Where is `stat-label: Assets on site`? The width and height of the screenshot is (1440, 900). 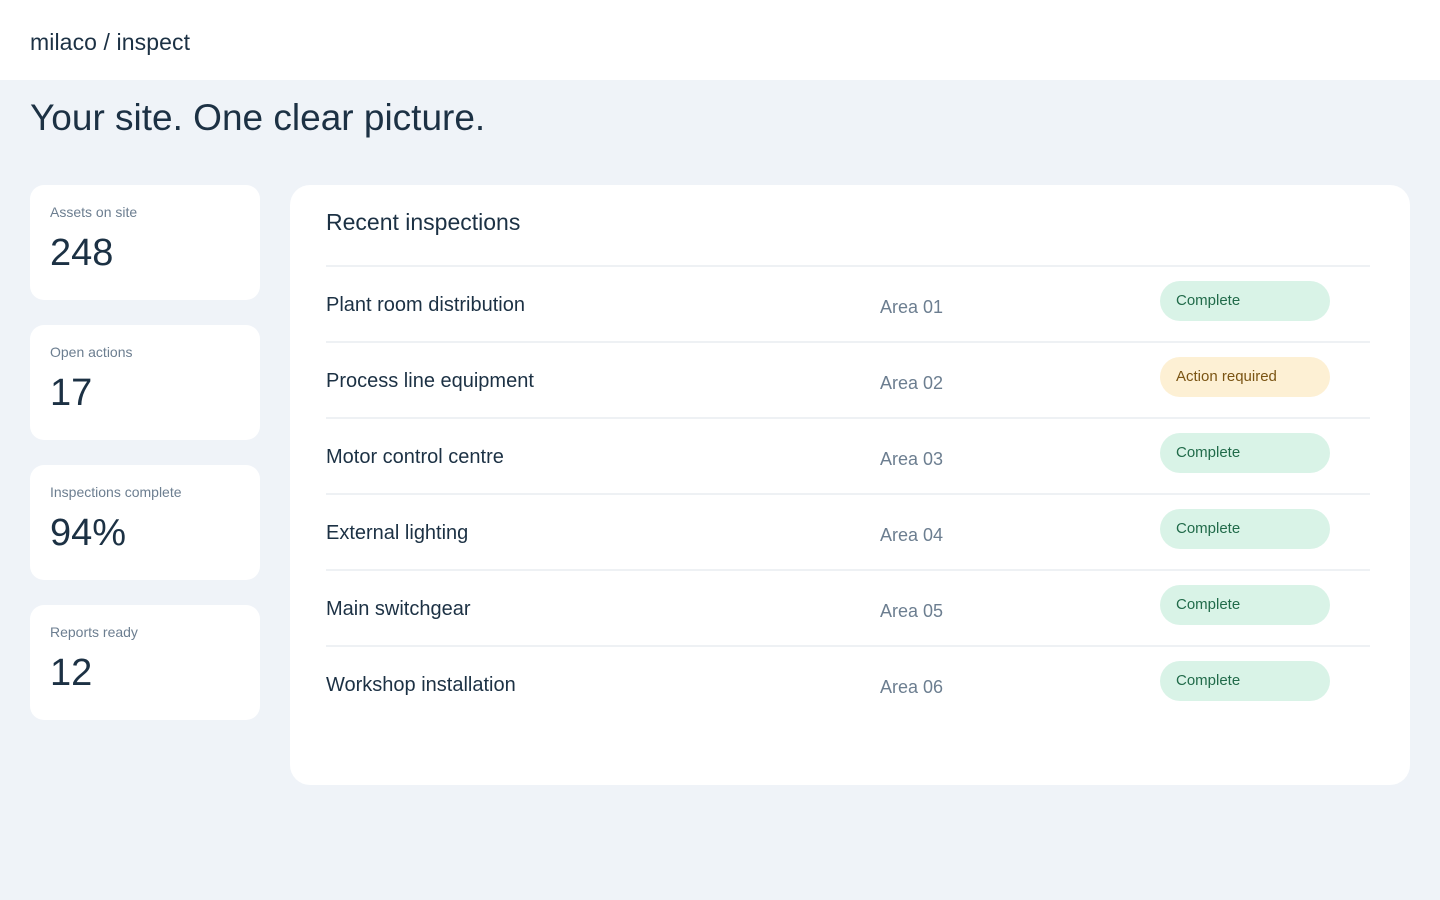 stat-label: Assets on site is located at coordinates (94, 212).